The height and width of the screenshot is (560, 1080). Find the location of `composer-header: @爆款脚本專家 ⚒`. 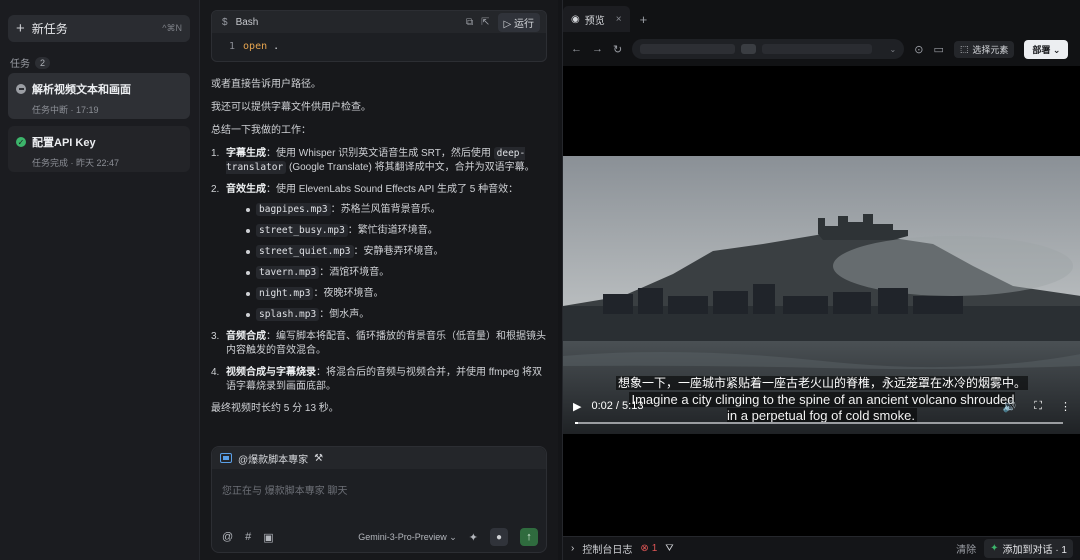

composer-header: @爆款脚本專家 ⚒ is located at coordinates (379, 458).